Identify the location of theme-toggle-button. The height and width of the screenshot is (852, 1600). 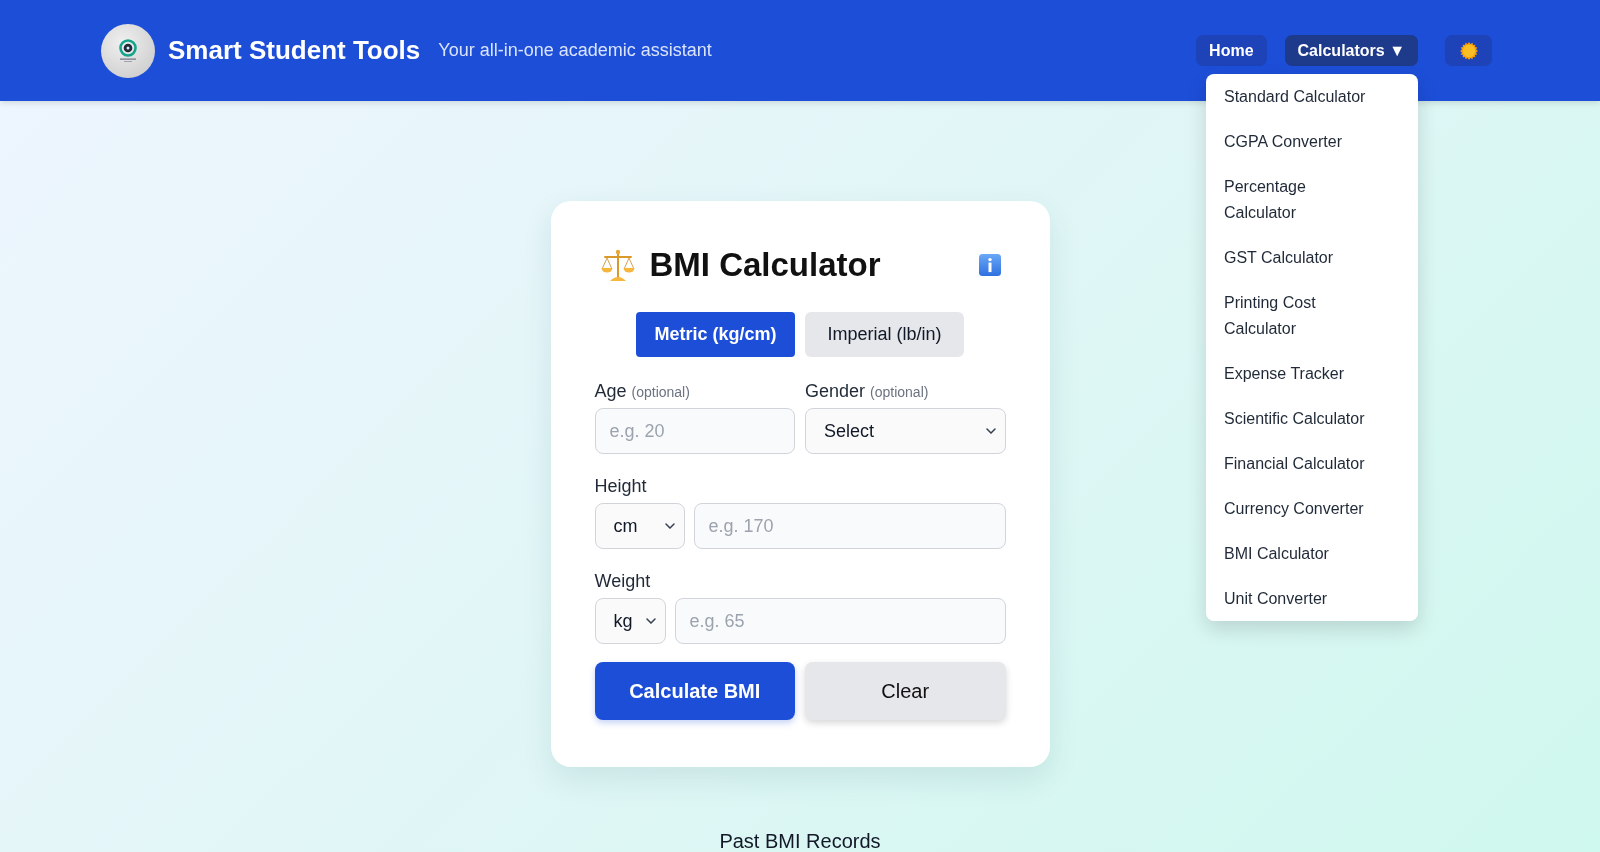
(1468, 50).